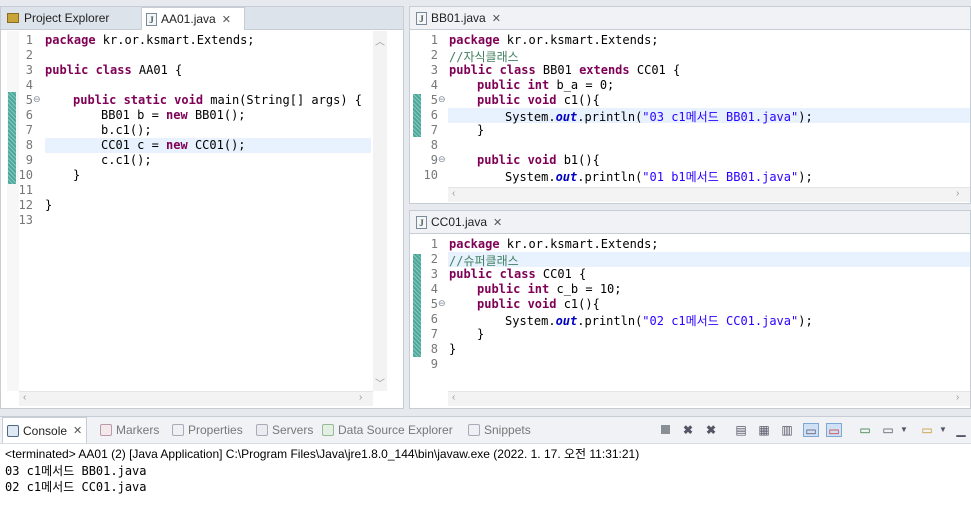 The width and height of the screenshot is (971, 521). Describe the element at coordinates (518, 274) in the screenshot. I see `code-line: public class CC01 {` at that location.